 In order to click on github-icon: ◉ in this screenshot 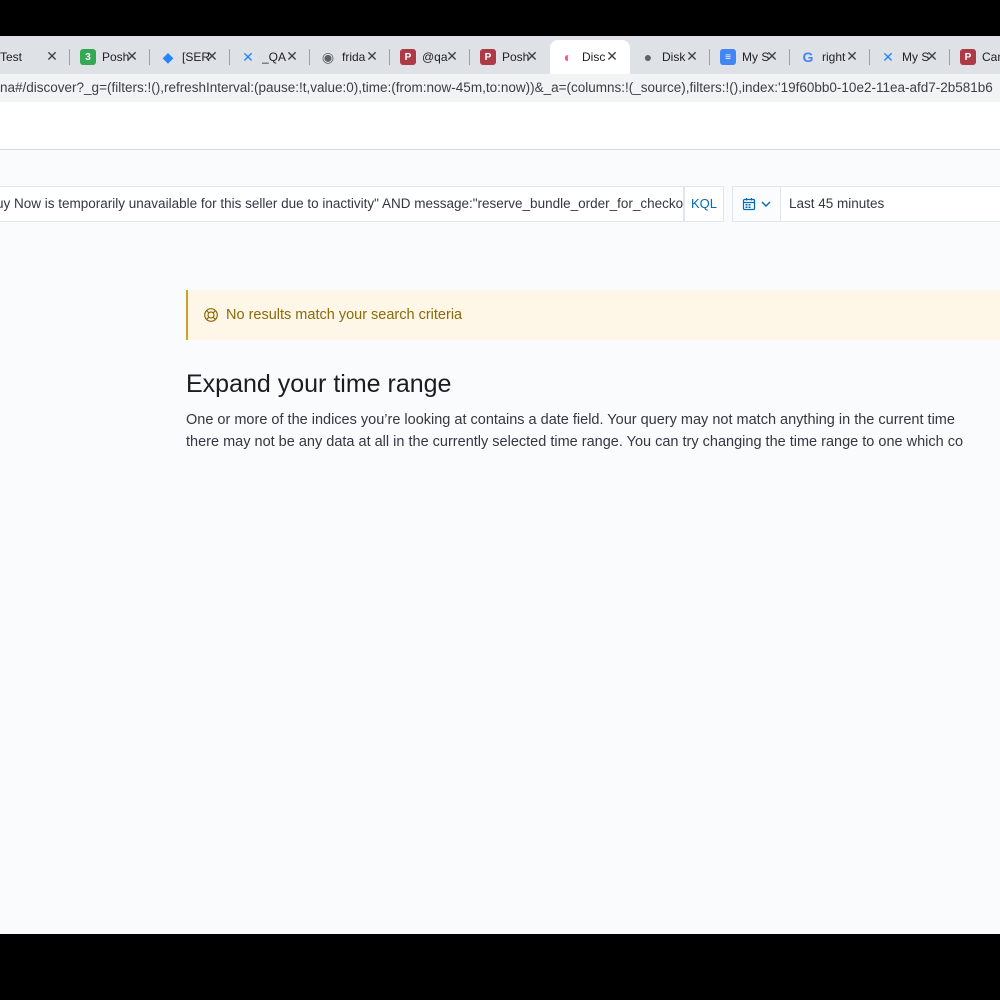, I will do `click(328, 56)`.